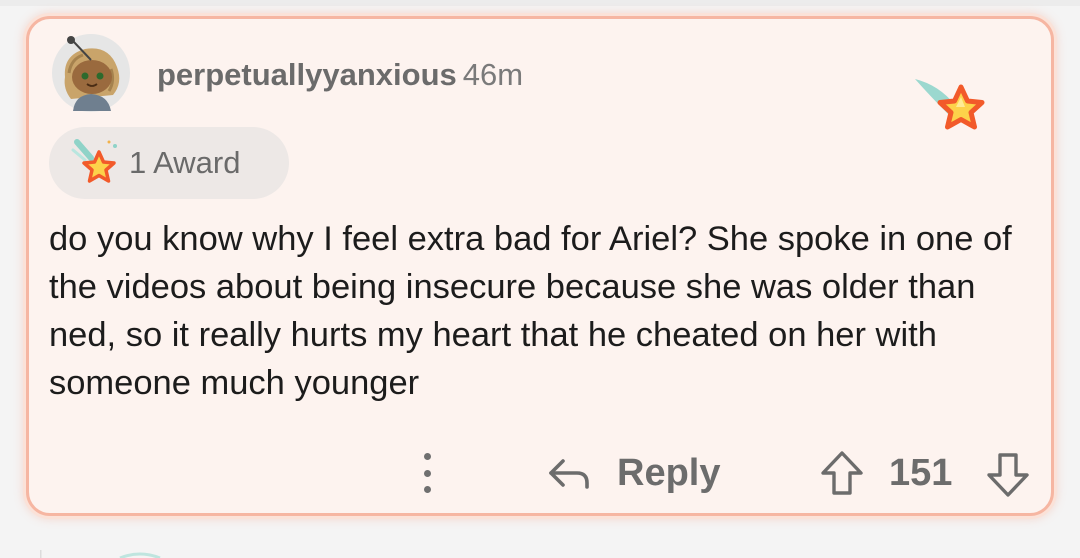 Image resolution: width=1080 pixels, height=558 pixels. I want to click on username-link: perpetuallyyanxious, so click(307, 74).